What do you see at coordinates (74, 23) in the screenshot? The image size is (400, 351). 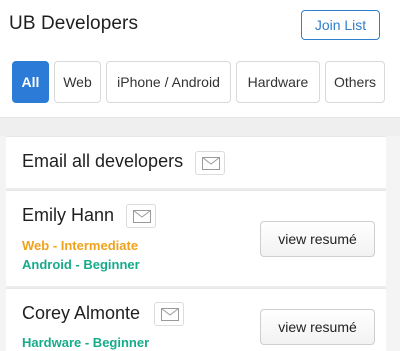 I see `page-title: UB Developers` at bounding box center [74, 23].